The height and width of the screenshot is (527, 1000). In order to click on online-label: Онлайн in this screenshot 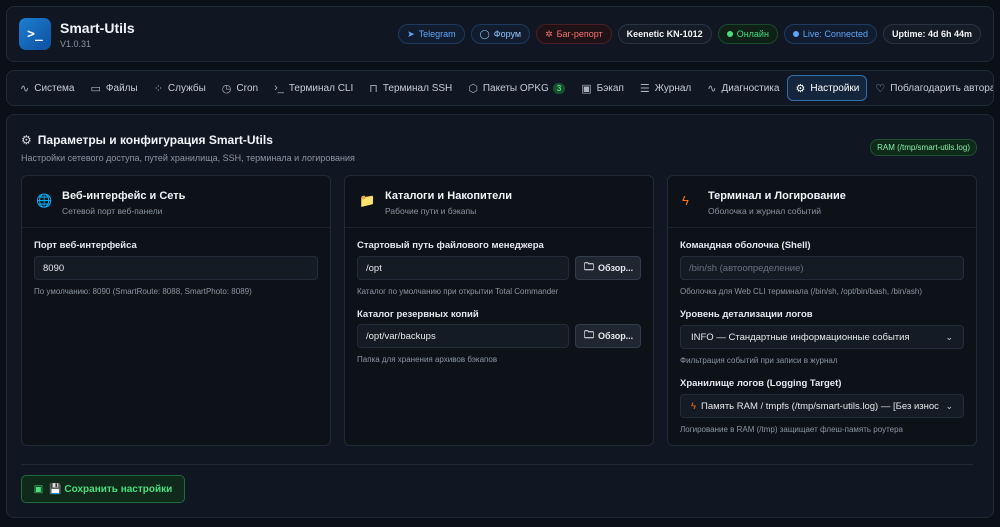, I will do `click(752, 34)`.